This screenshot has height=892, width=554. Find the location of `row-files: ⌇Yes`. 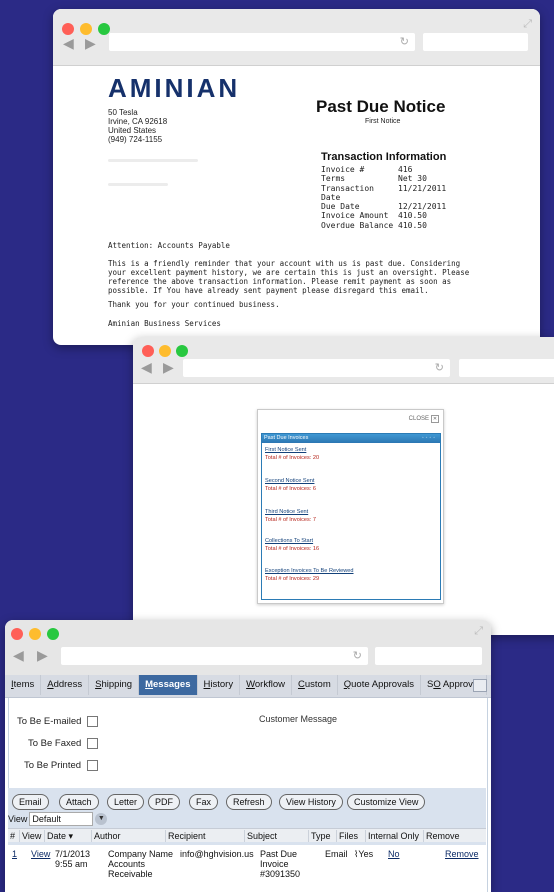

row-files: ⌇Yes is located at coordinates (363, 854).